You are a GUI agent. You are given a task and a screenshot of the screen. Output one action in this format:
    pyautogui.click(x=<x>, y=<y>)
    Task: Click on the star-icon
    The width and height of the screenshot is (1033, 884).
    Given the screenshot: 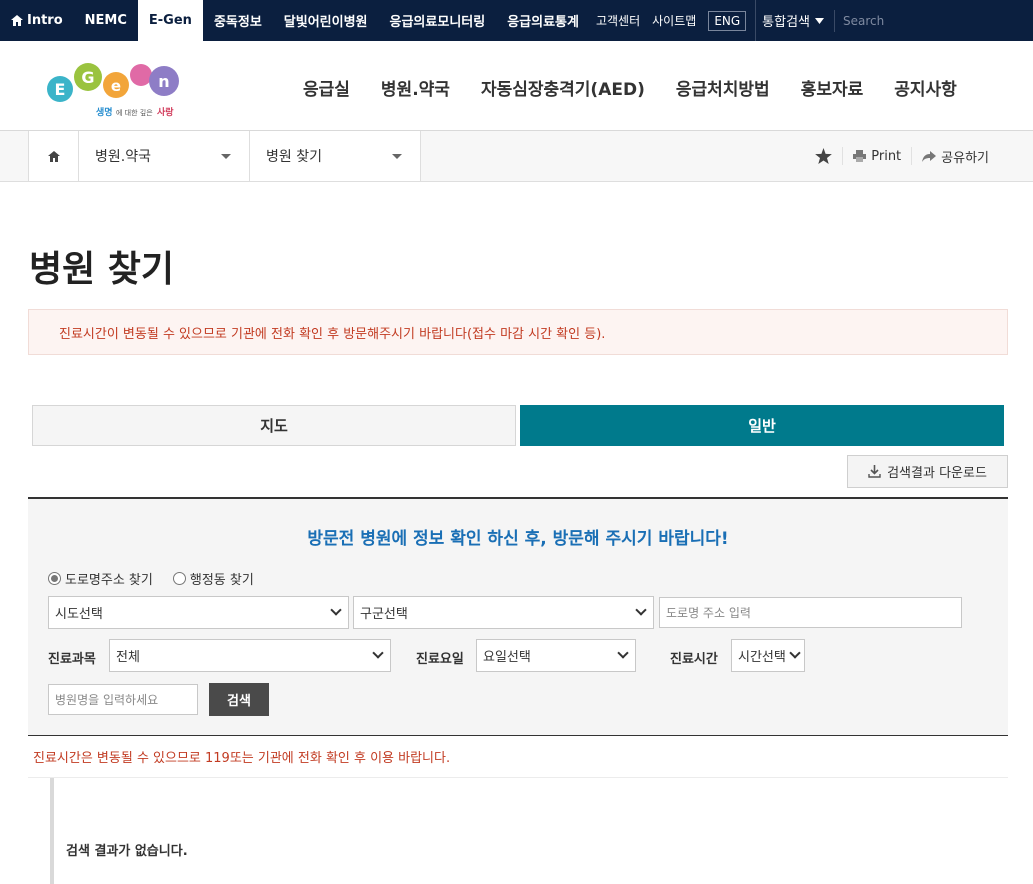 What is the action you would take?
    pyautogui.click(x=824, y=156)
    